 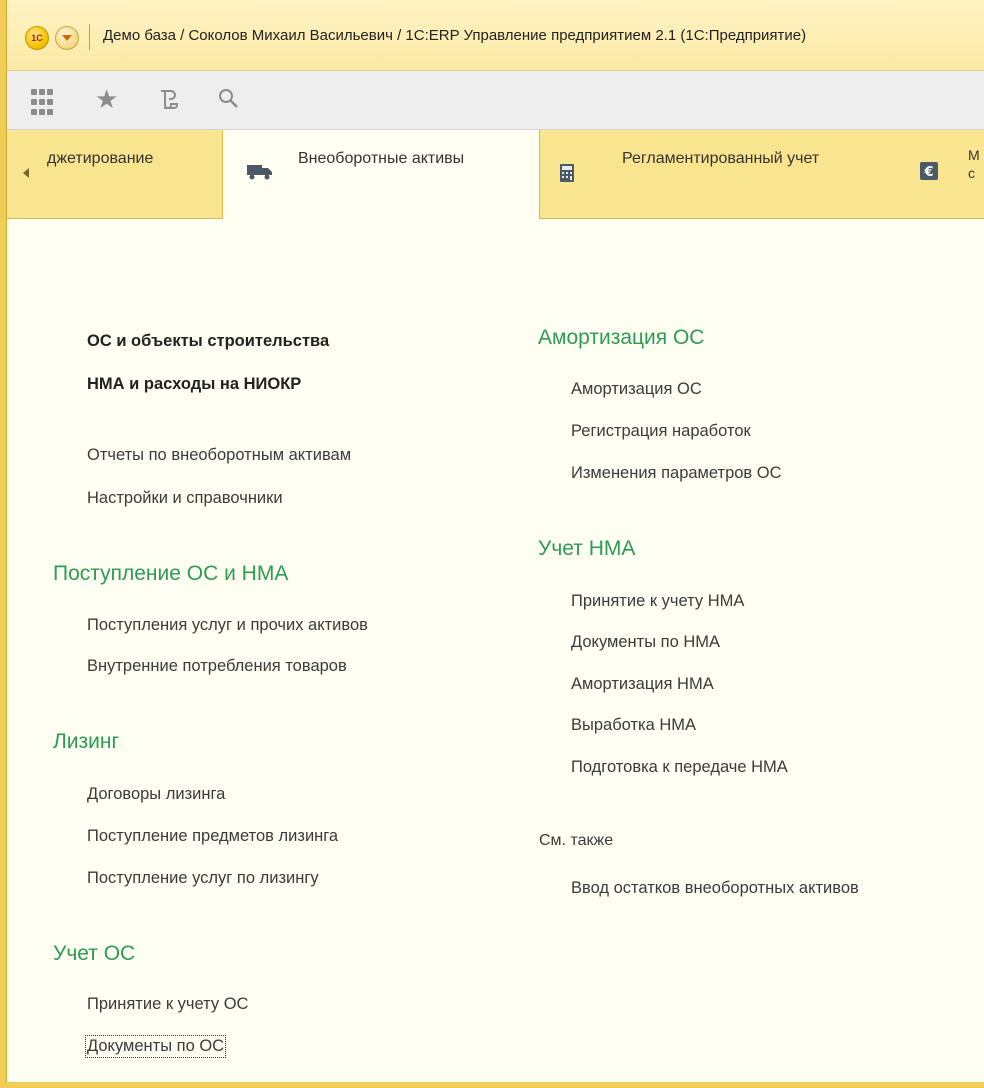 I want to click on star-icon: ★, so click(x=109, y=99).